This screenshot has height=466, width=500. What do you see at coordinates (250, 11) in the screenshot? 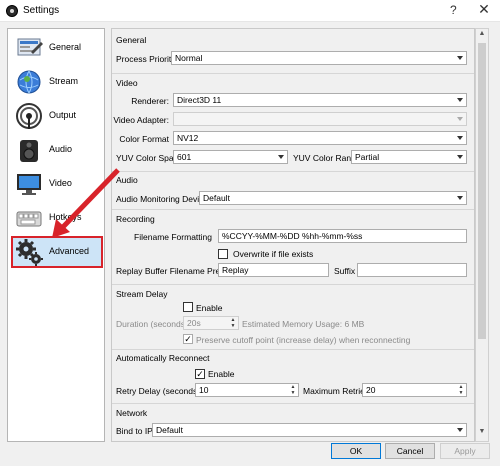
I see `title-bar: Settings ? ✕` at bounding box center [250, 11].